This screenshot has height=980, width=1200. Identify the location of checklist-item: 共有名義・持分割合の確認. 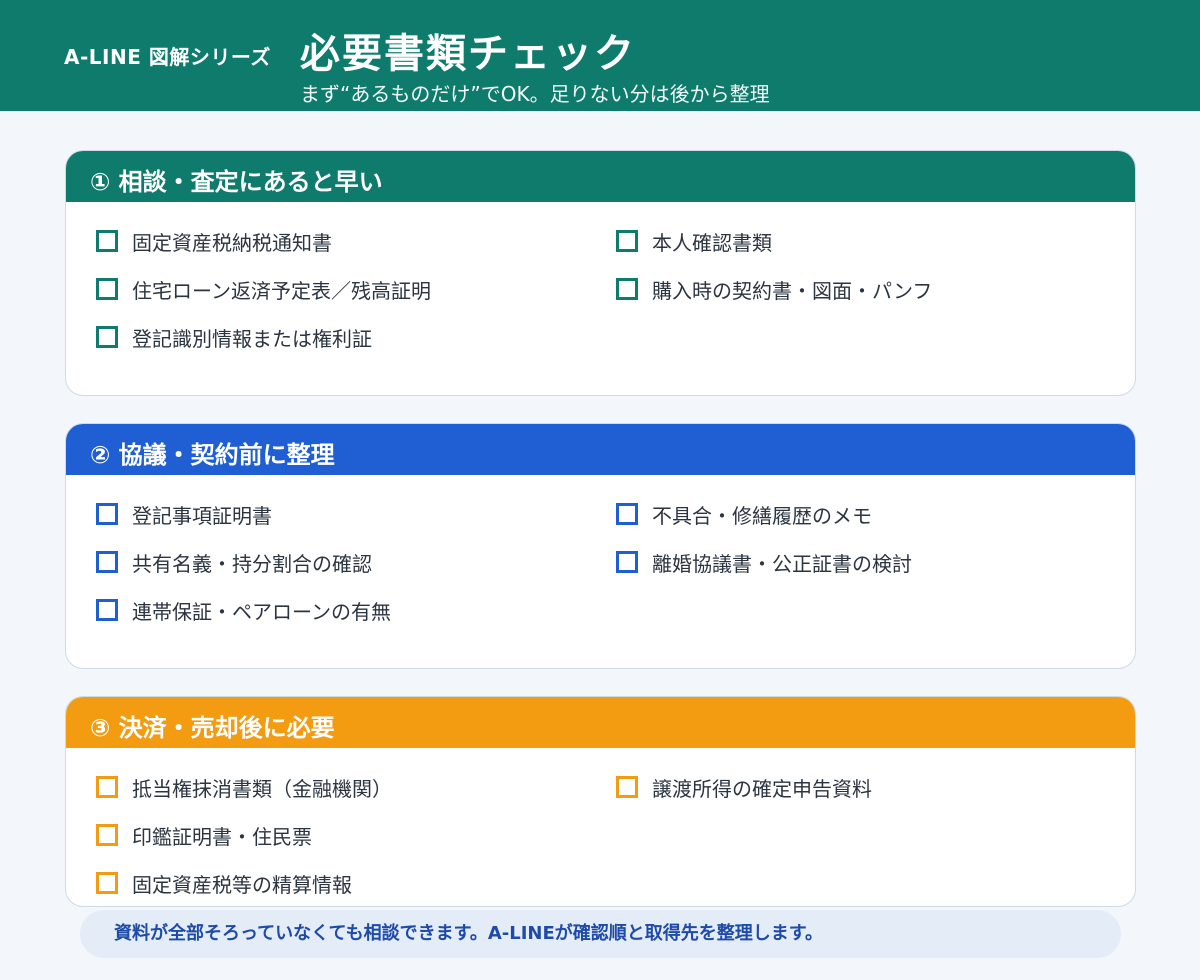
(234, 562).